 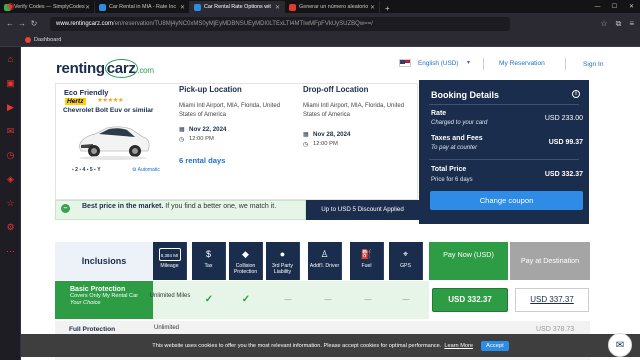 I want to click on new-tab-button: +, so click(x=387, y=8).